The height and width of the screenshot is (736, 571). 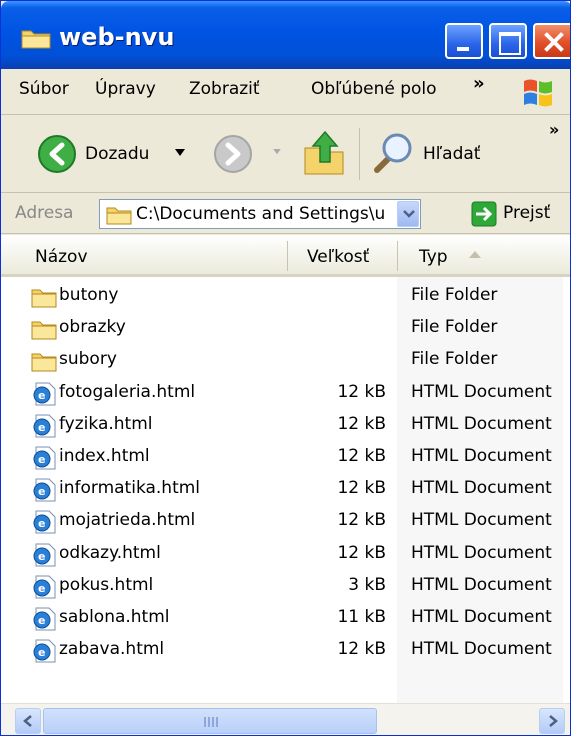 What do you see at coordinates (552, 721) in the screenshot?
I see `scroll-right-button` at bounding box center [552, 721].